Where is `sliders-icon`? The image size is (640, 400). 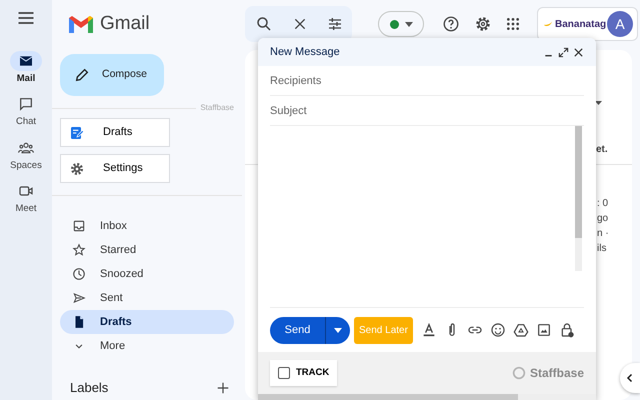
sliders-icon is located at coordinates (334, 24).